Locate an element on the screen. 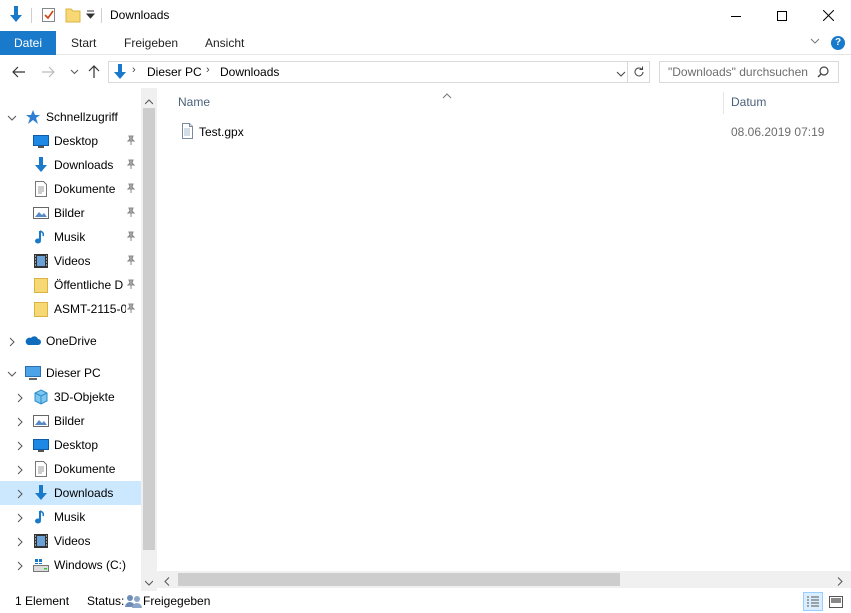 The width and height of the screenshot is (851, 613). shared-users-icon is located at coordinates (133, 602).